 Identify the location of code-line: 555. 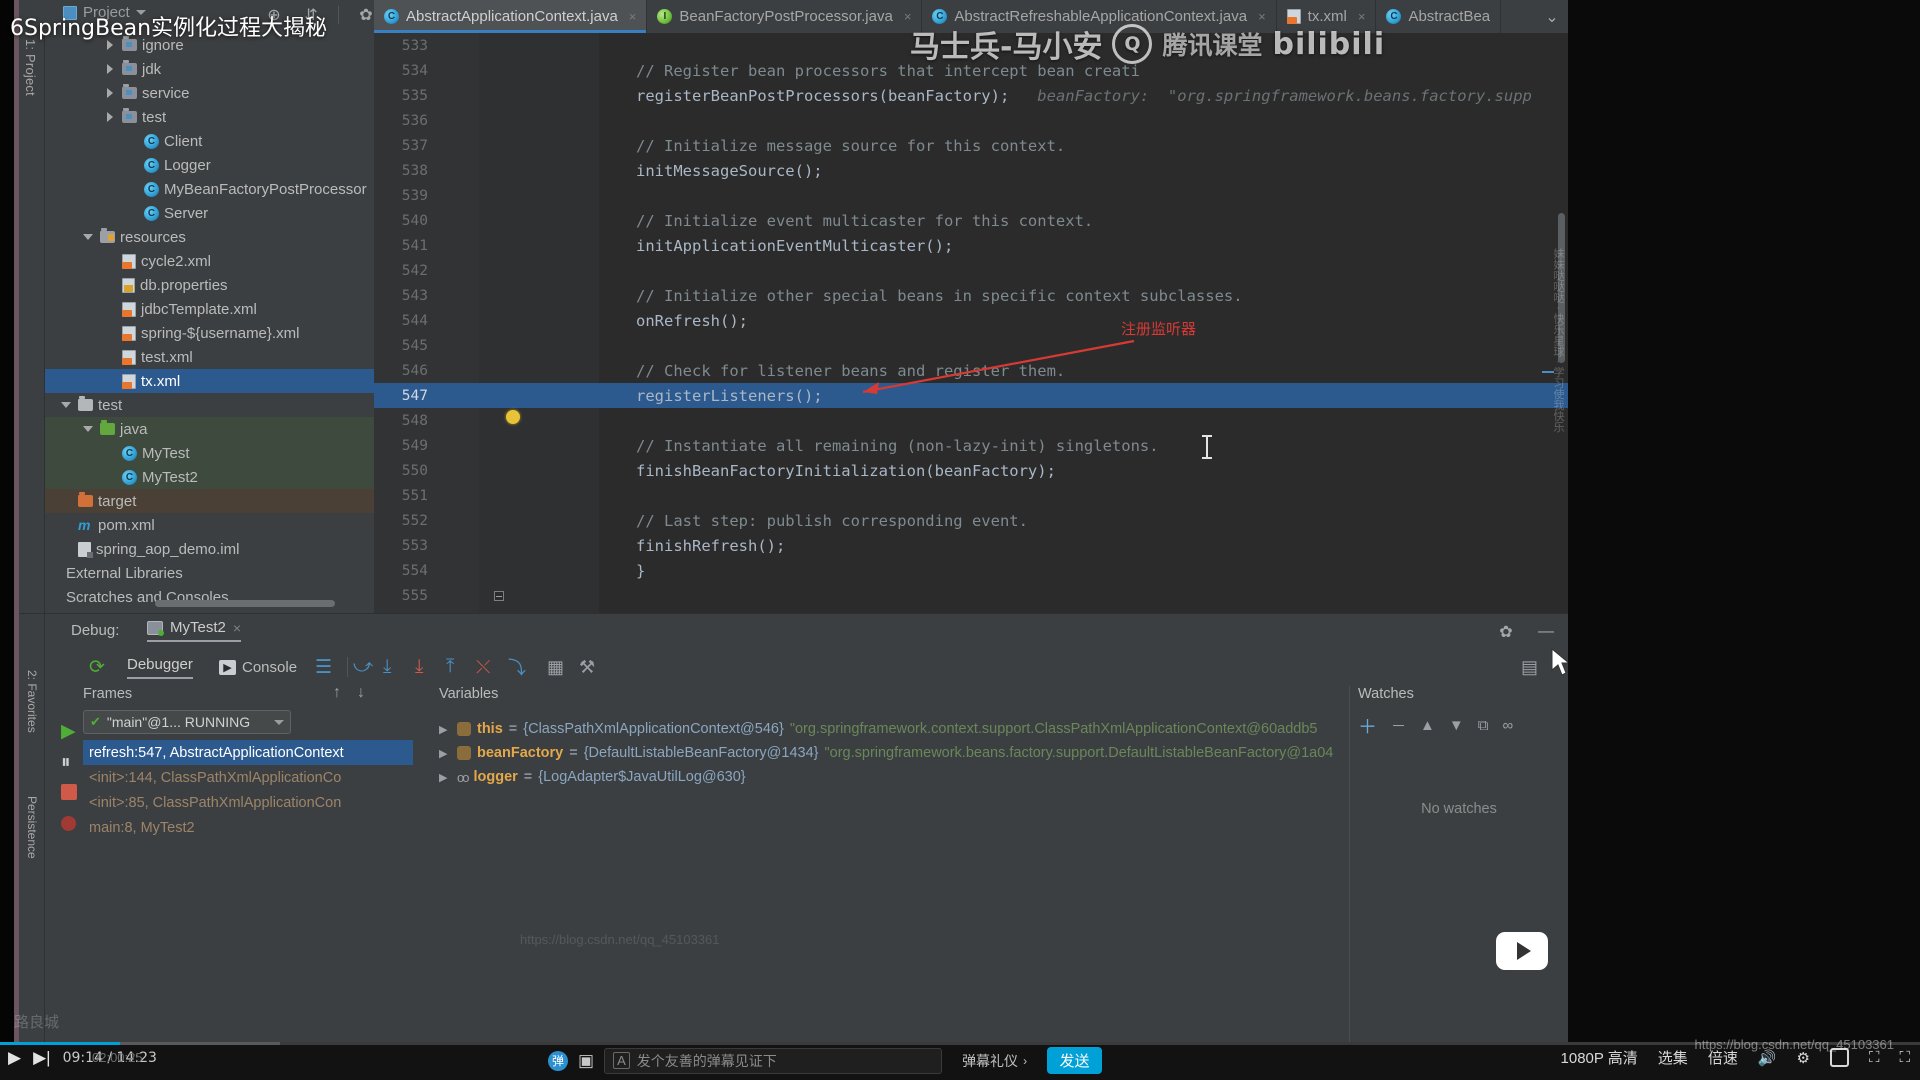
(971, 595).